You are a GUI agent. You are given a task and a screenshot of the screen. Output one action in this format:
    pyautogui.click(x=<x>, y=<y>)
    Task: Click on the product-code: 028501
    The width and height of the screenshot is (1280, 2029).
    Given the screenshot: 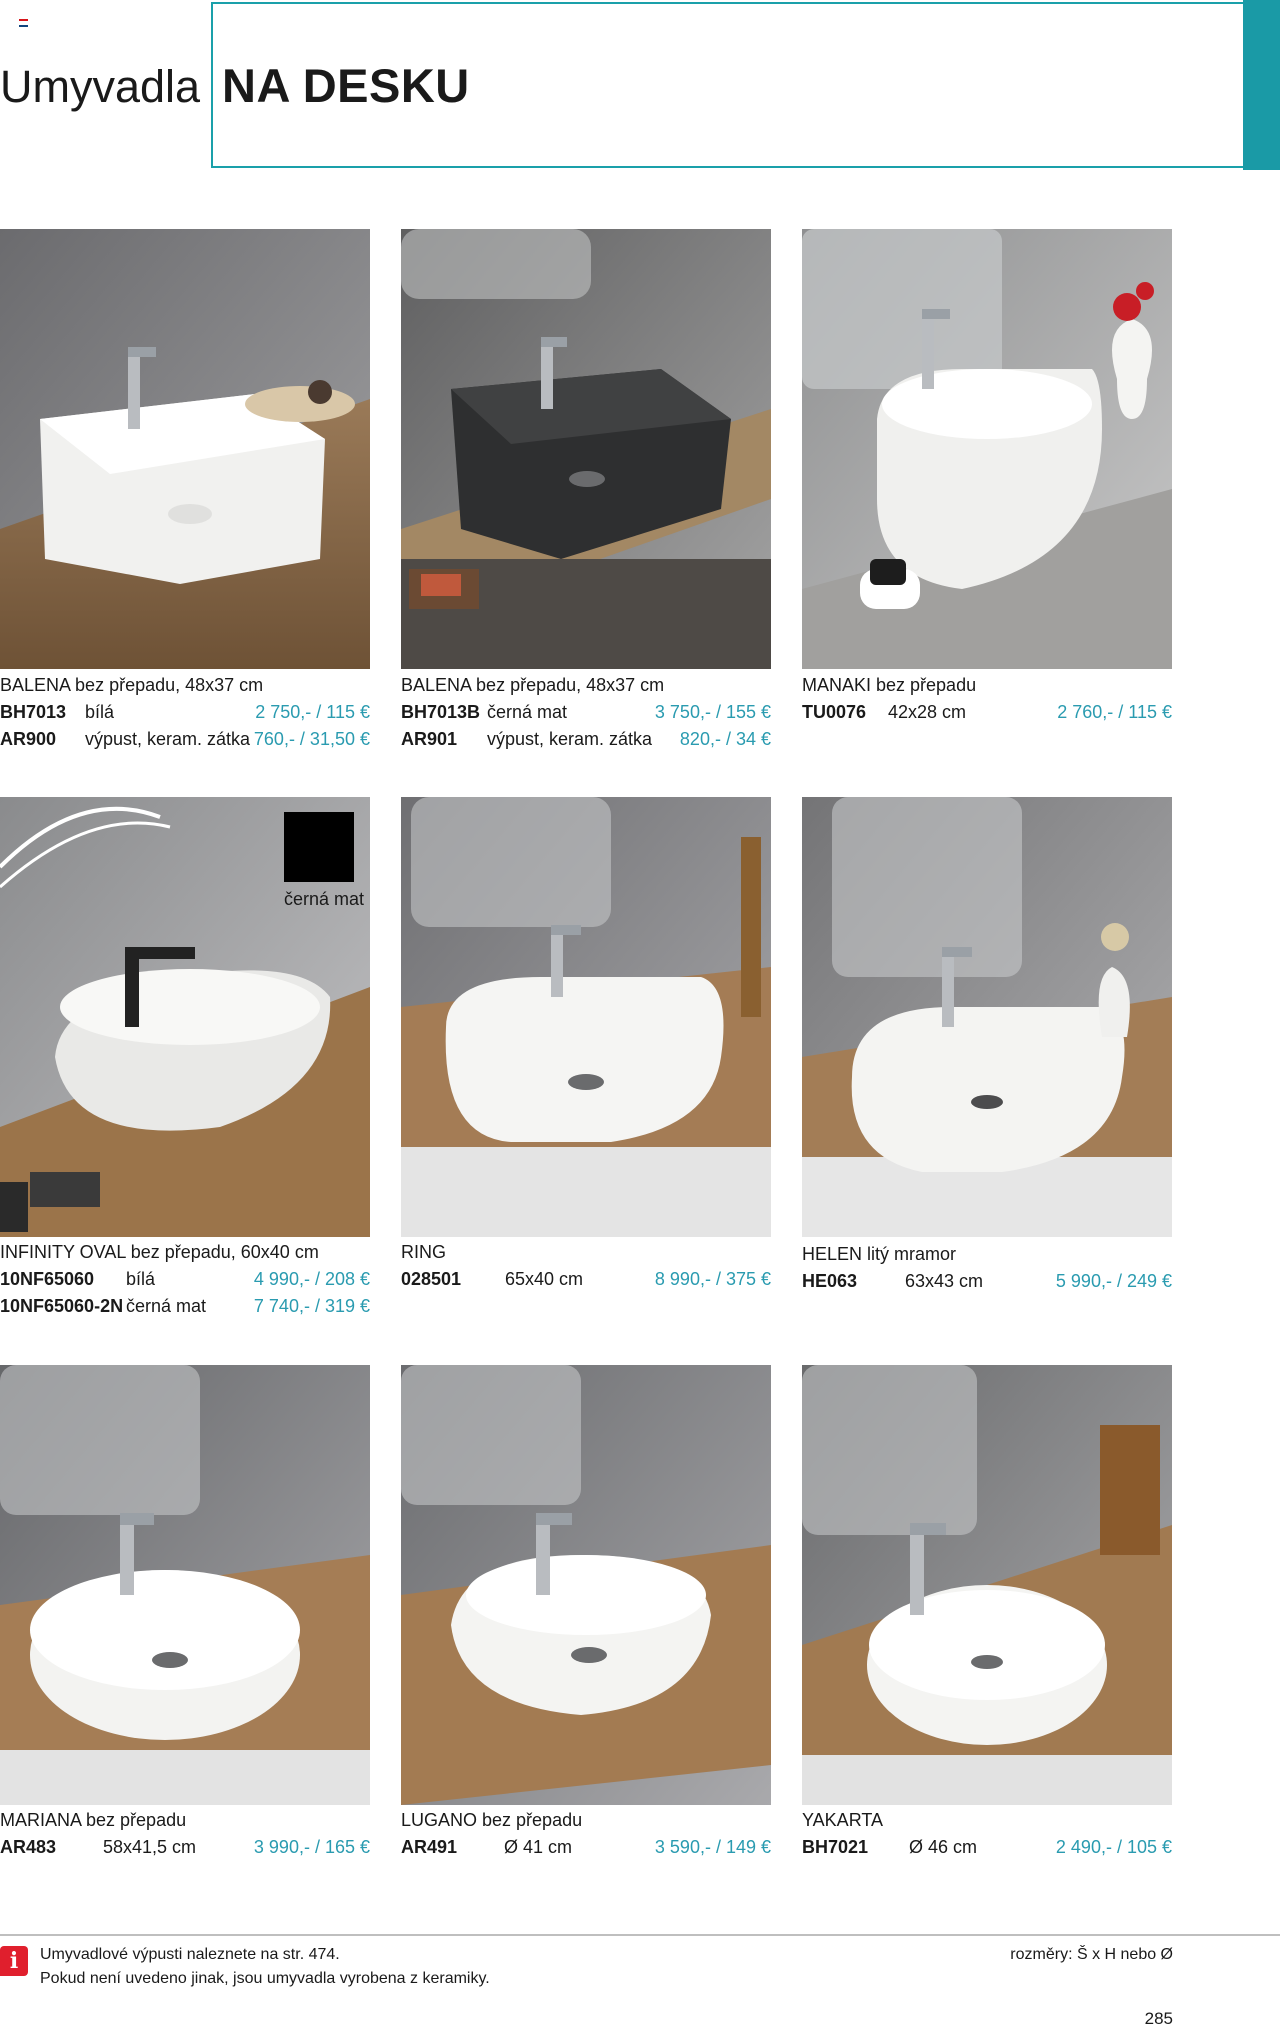 What is the action you would take?
    pyautogui.click(x=431, y=1279)
    